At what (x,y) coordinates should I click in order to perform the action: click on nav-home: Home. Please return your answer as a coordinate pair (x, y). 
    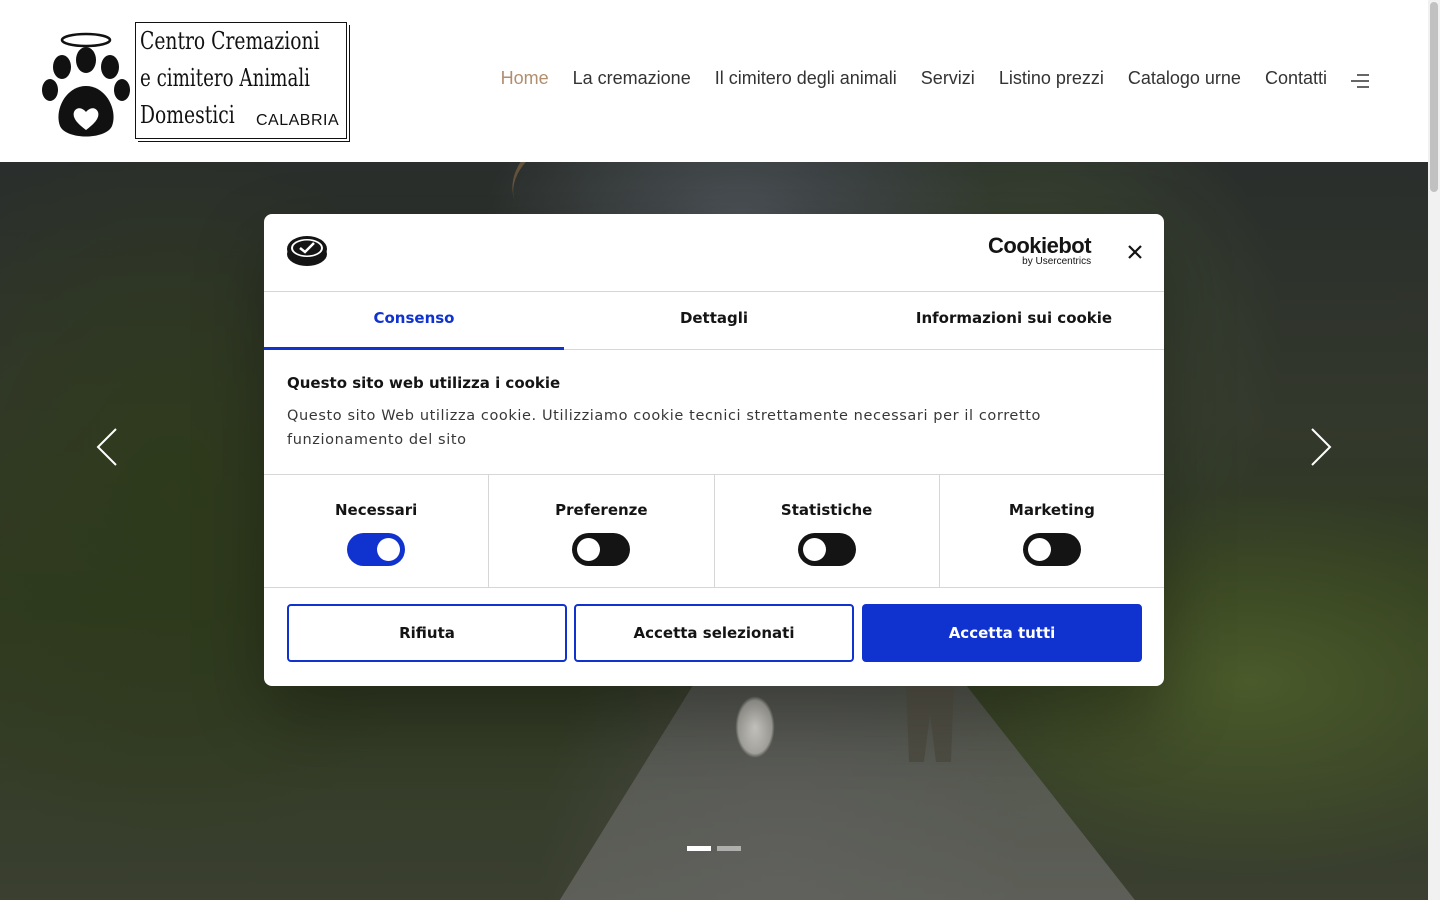
    Looking at the image, I should click on (525, 78).